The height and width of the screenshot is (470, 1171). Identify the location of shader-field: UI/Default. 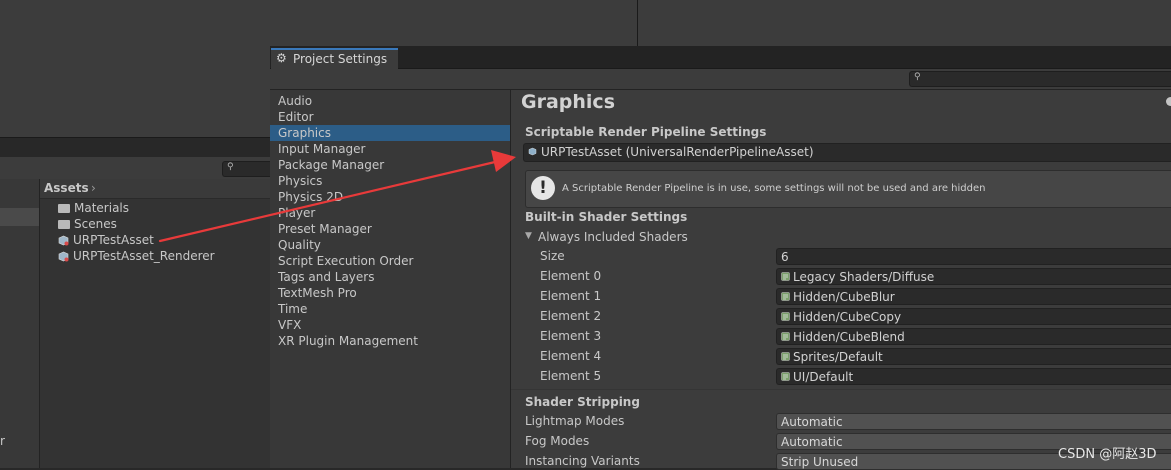
(973, 376).